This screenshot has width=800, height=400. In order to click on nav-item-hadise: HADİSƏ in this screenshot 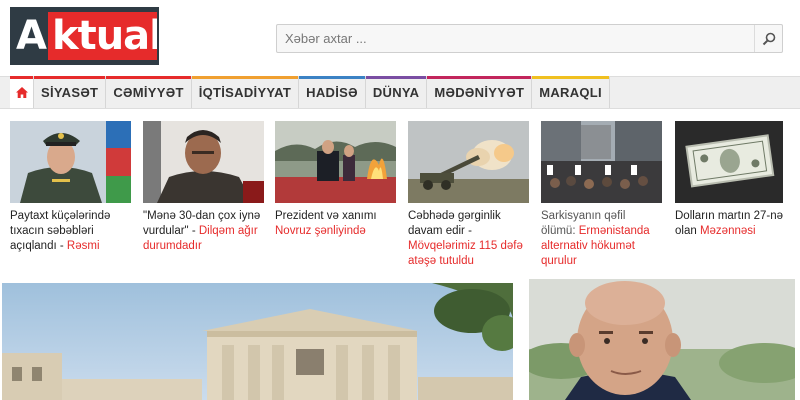, I will do `click(332, 92)`.